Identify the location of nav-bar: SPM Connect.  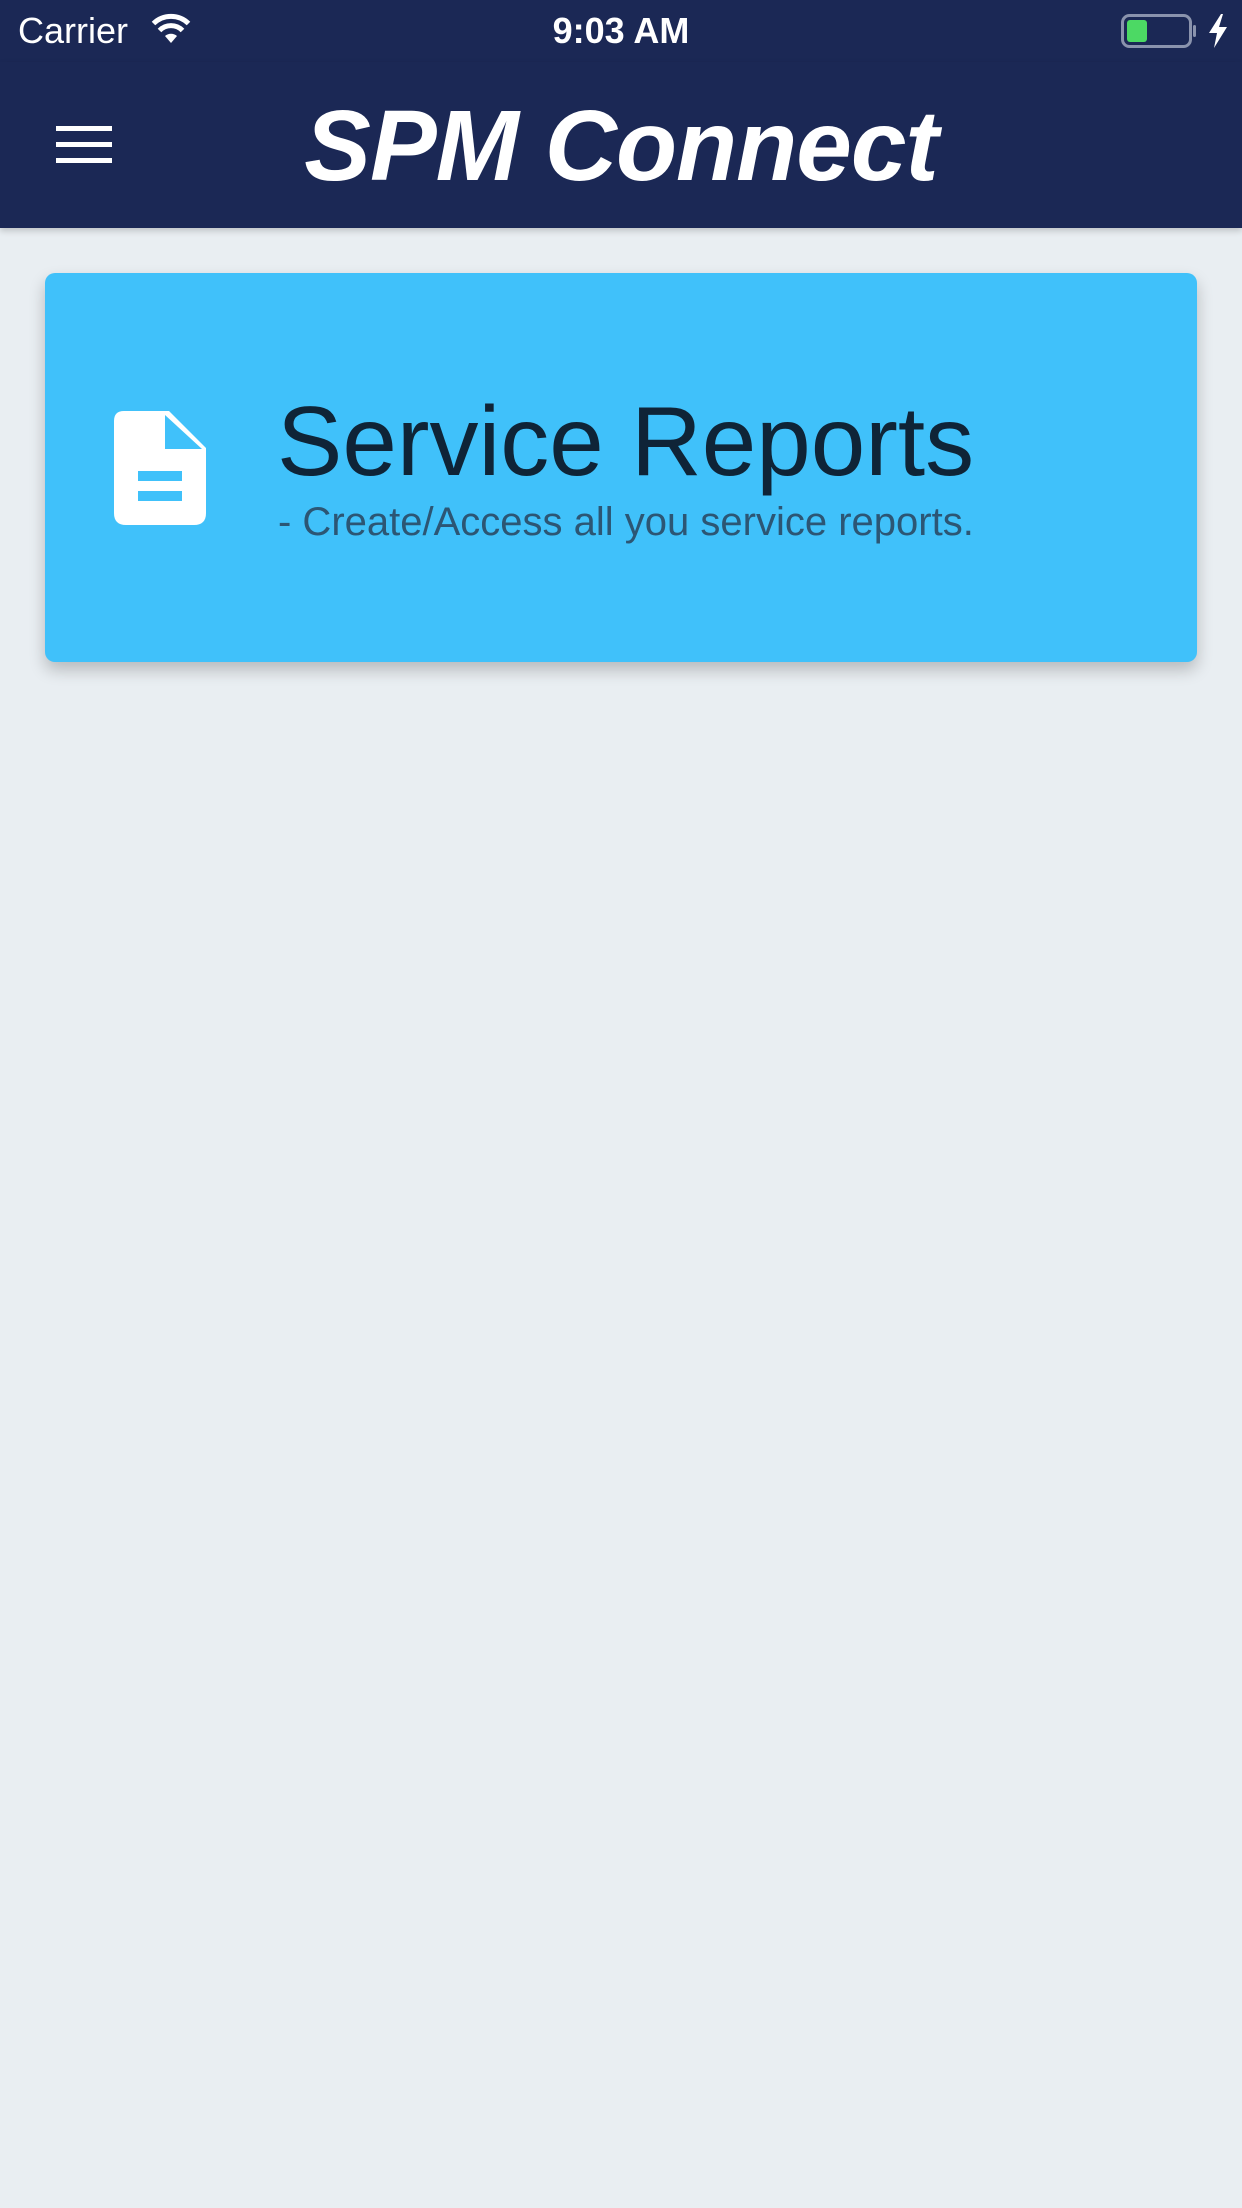
(621, 145).